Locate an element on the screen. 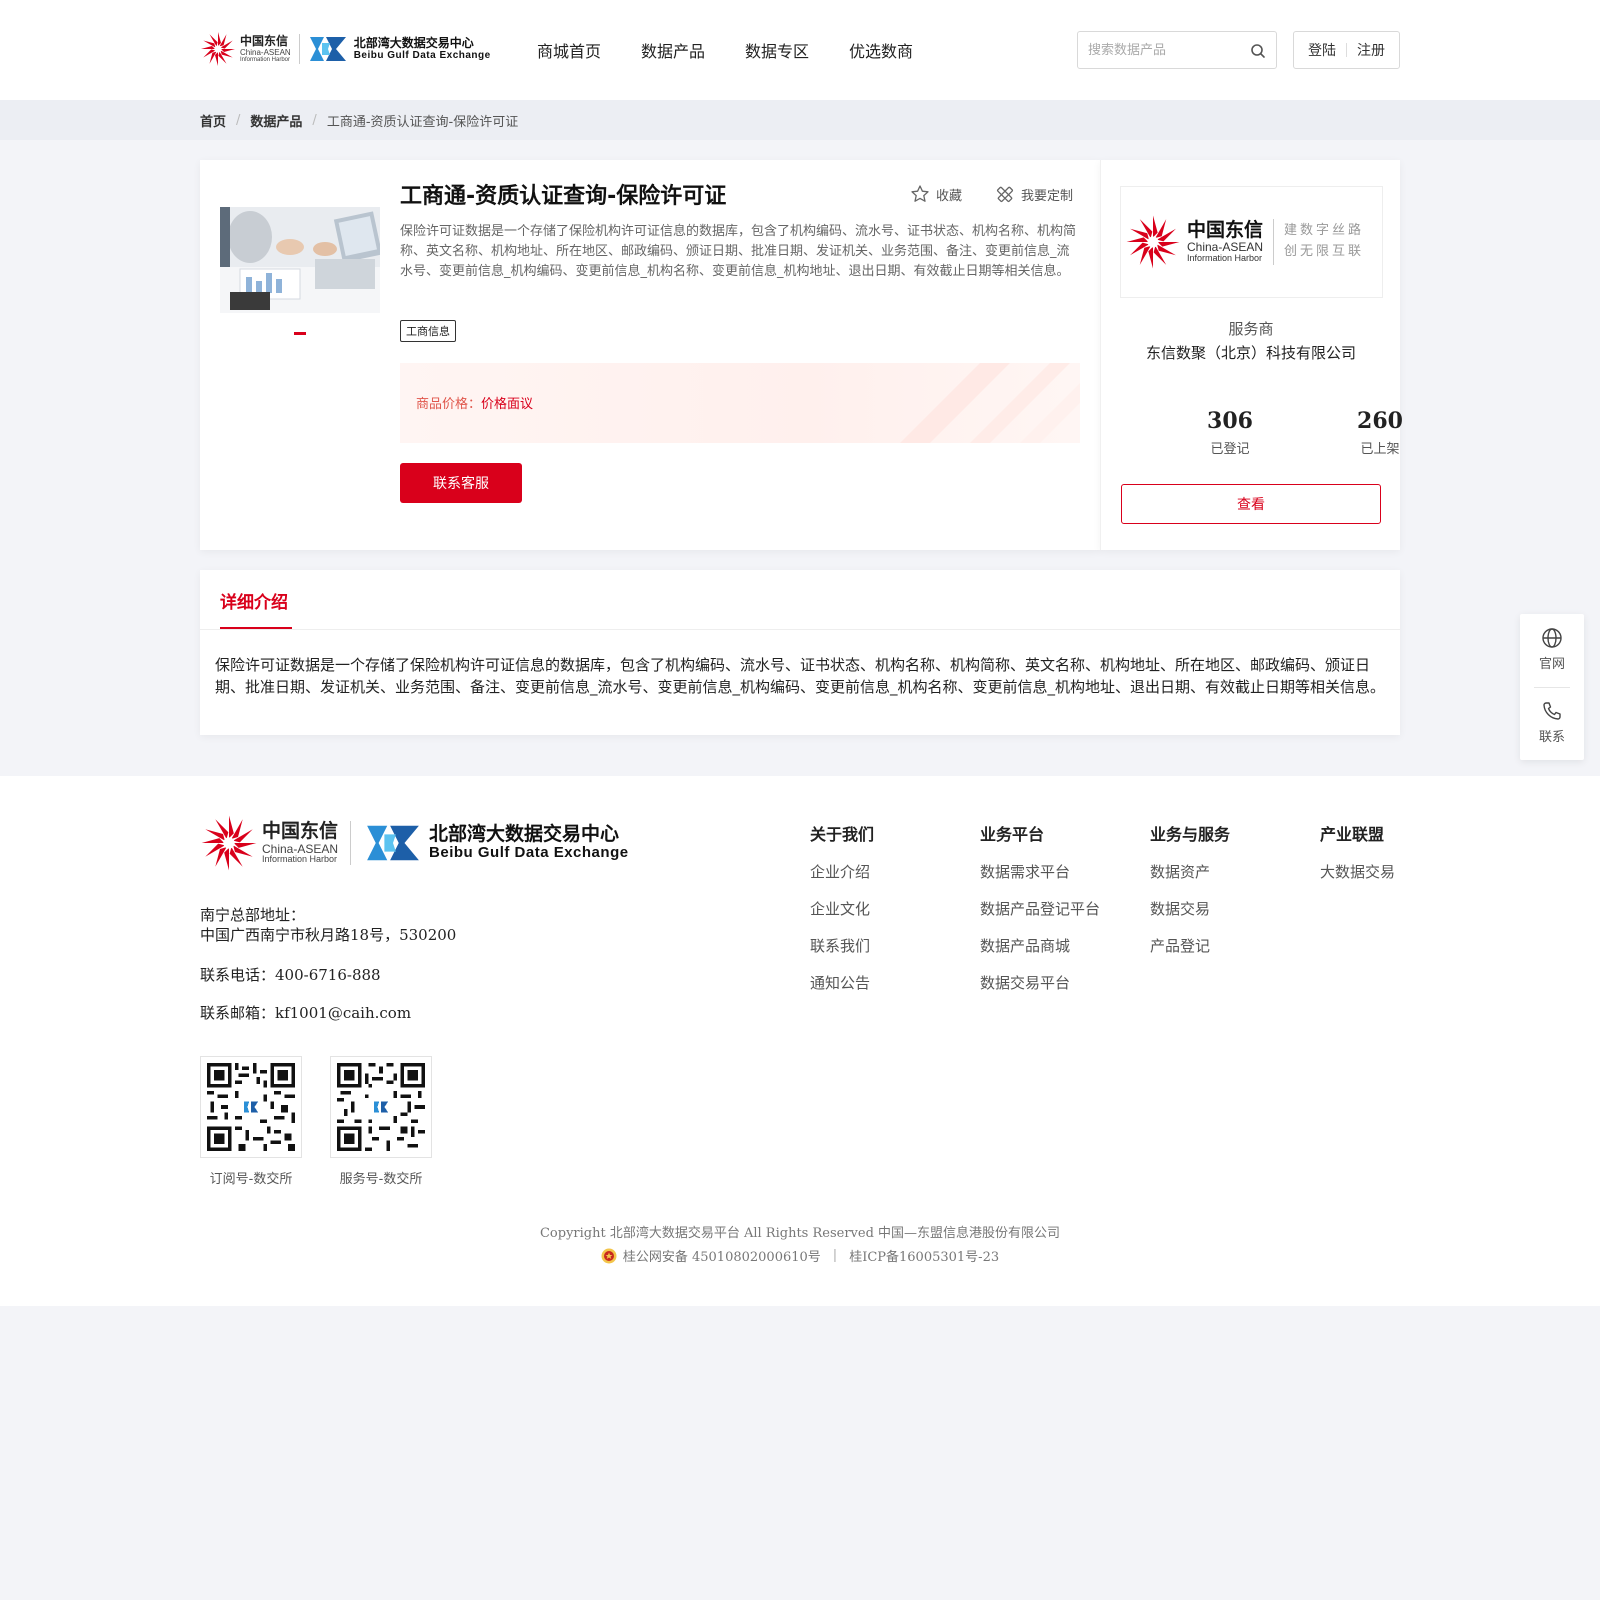  address-label: 南宁总部地址： is located at coordinates (253, 915).